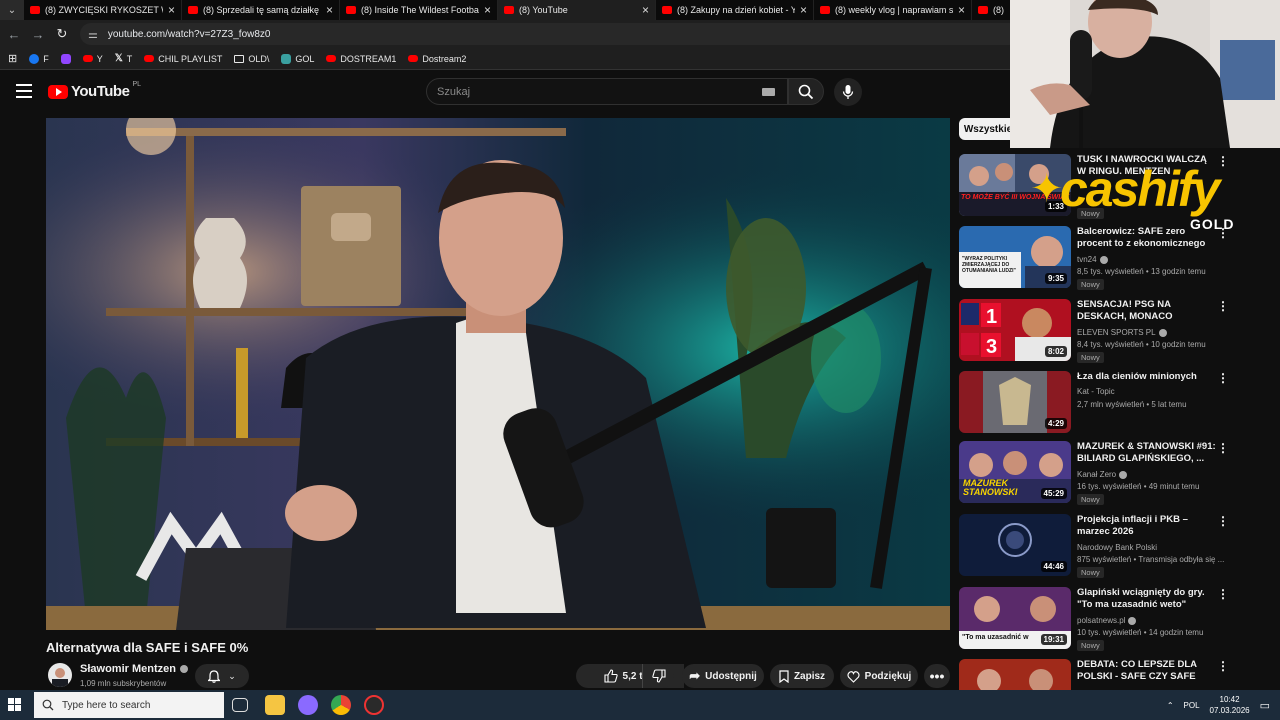 This screenshot has width=1280, height=720. I want to click on address-bar: ⚌ youtube.com/watch?v=27Z3_fow8z0, so click(550, 34).